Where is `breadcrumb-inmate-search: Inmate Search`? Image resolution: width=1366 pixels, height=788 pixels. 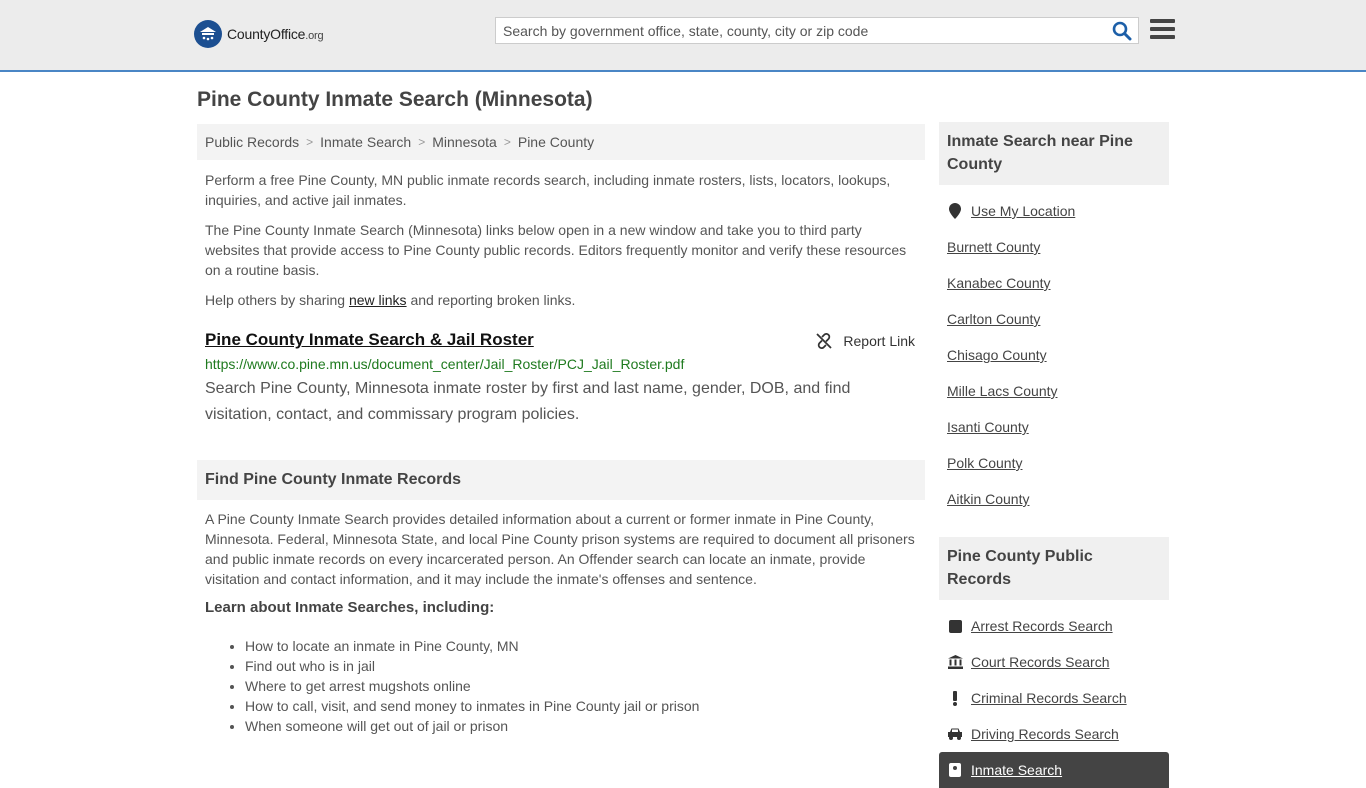 breadcrumb-inmate-search: Inmate Search is located at coordinates (365, 142).